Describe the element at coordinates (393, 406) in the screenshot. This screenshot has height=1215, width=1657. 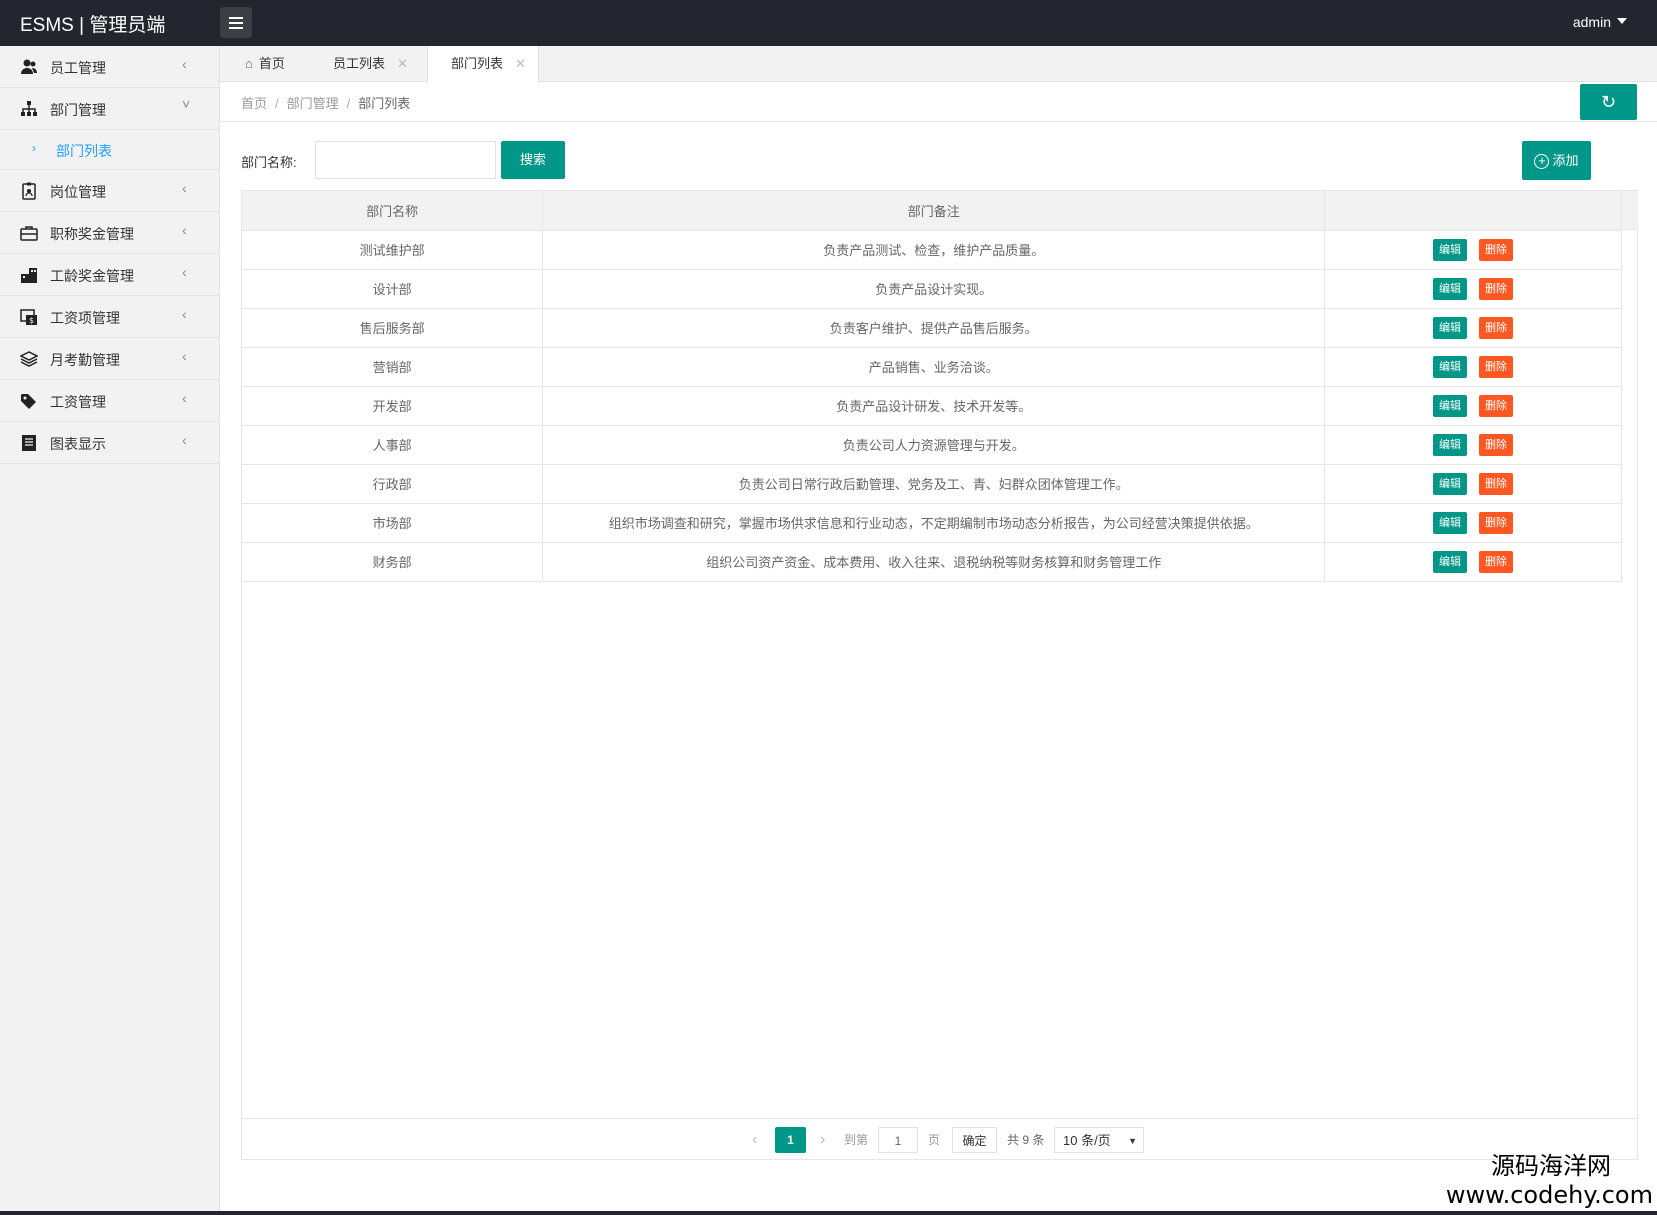
I see `cell-department-name: 开发部` at that location.